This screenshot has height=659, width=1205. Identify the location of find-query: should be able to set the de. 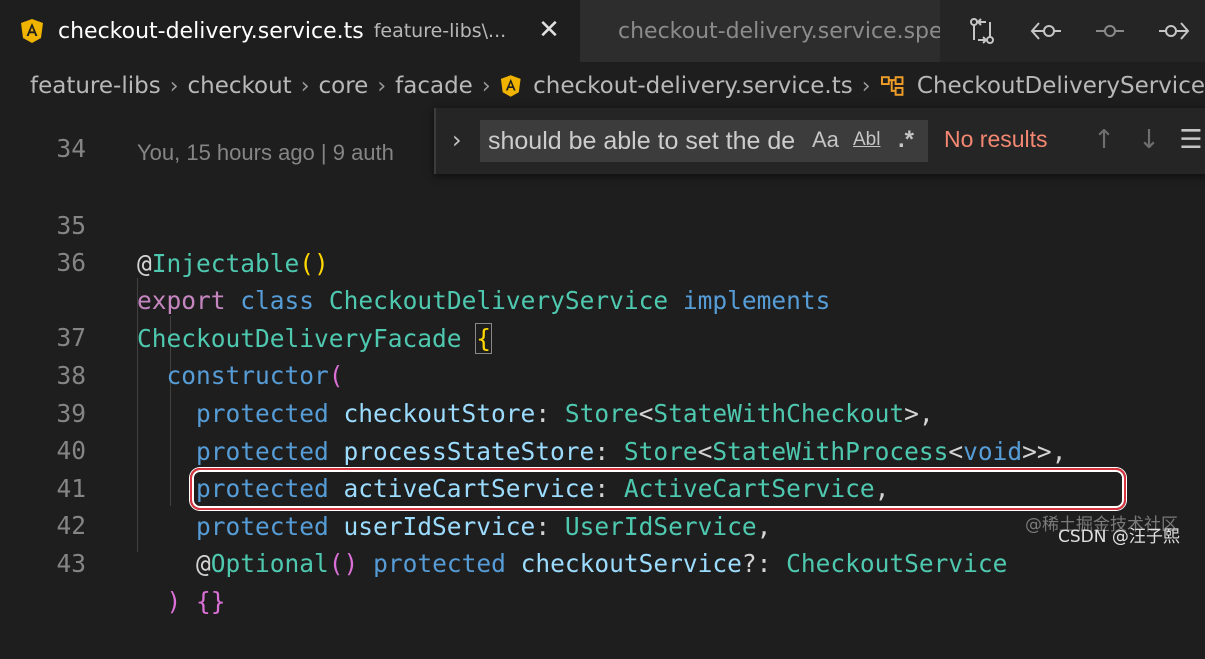
(642, 141).